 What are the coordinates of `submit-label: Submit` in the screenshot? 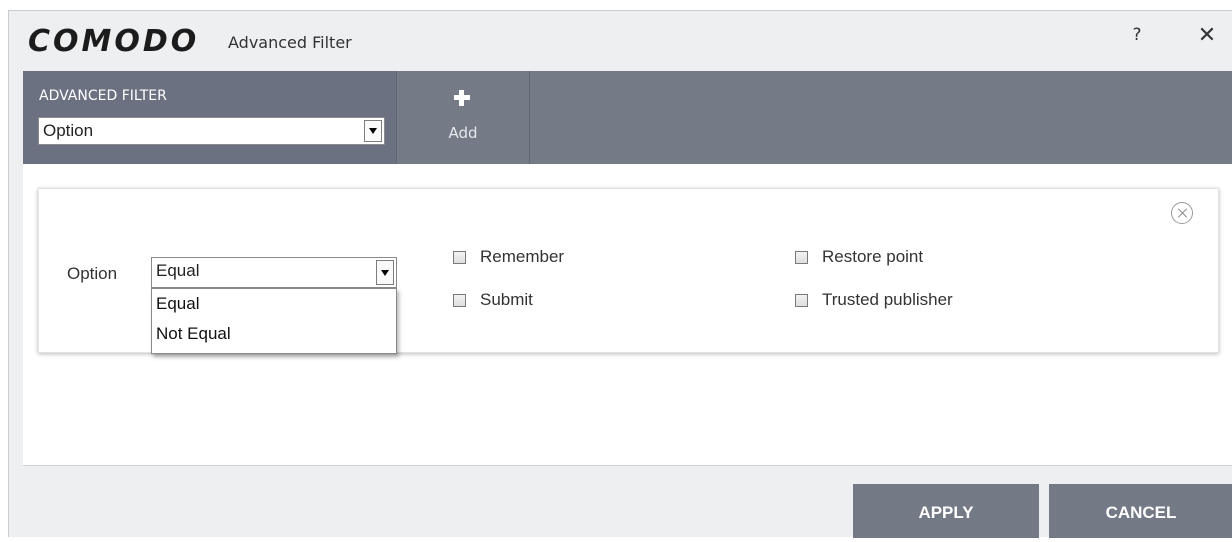 It's located at (506, 299).